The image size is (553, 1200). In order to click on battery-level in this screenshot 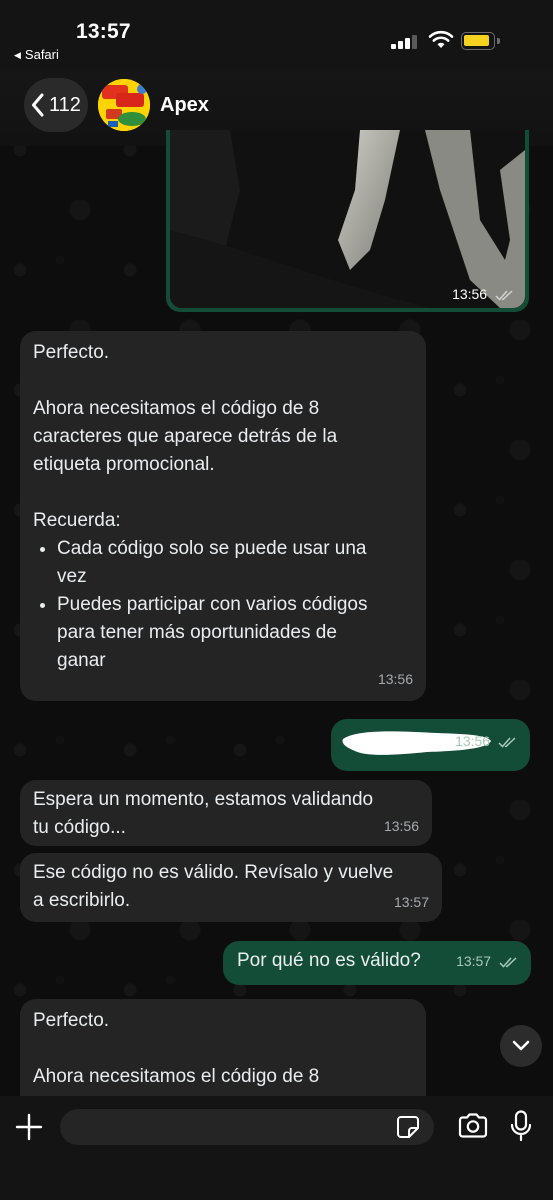, I will do `click(476, 40)`.